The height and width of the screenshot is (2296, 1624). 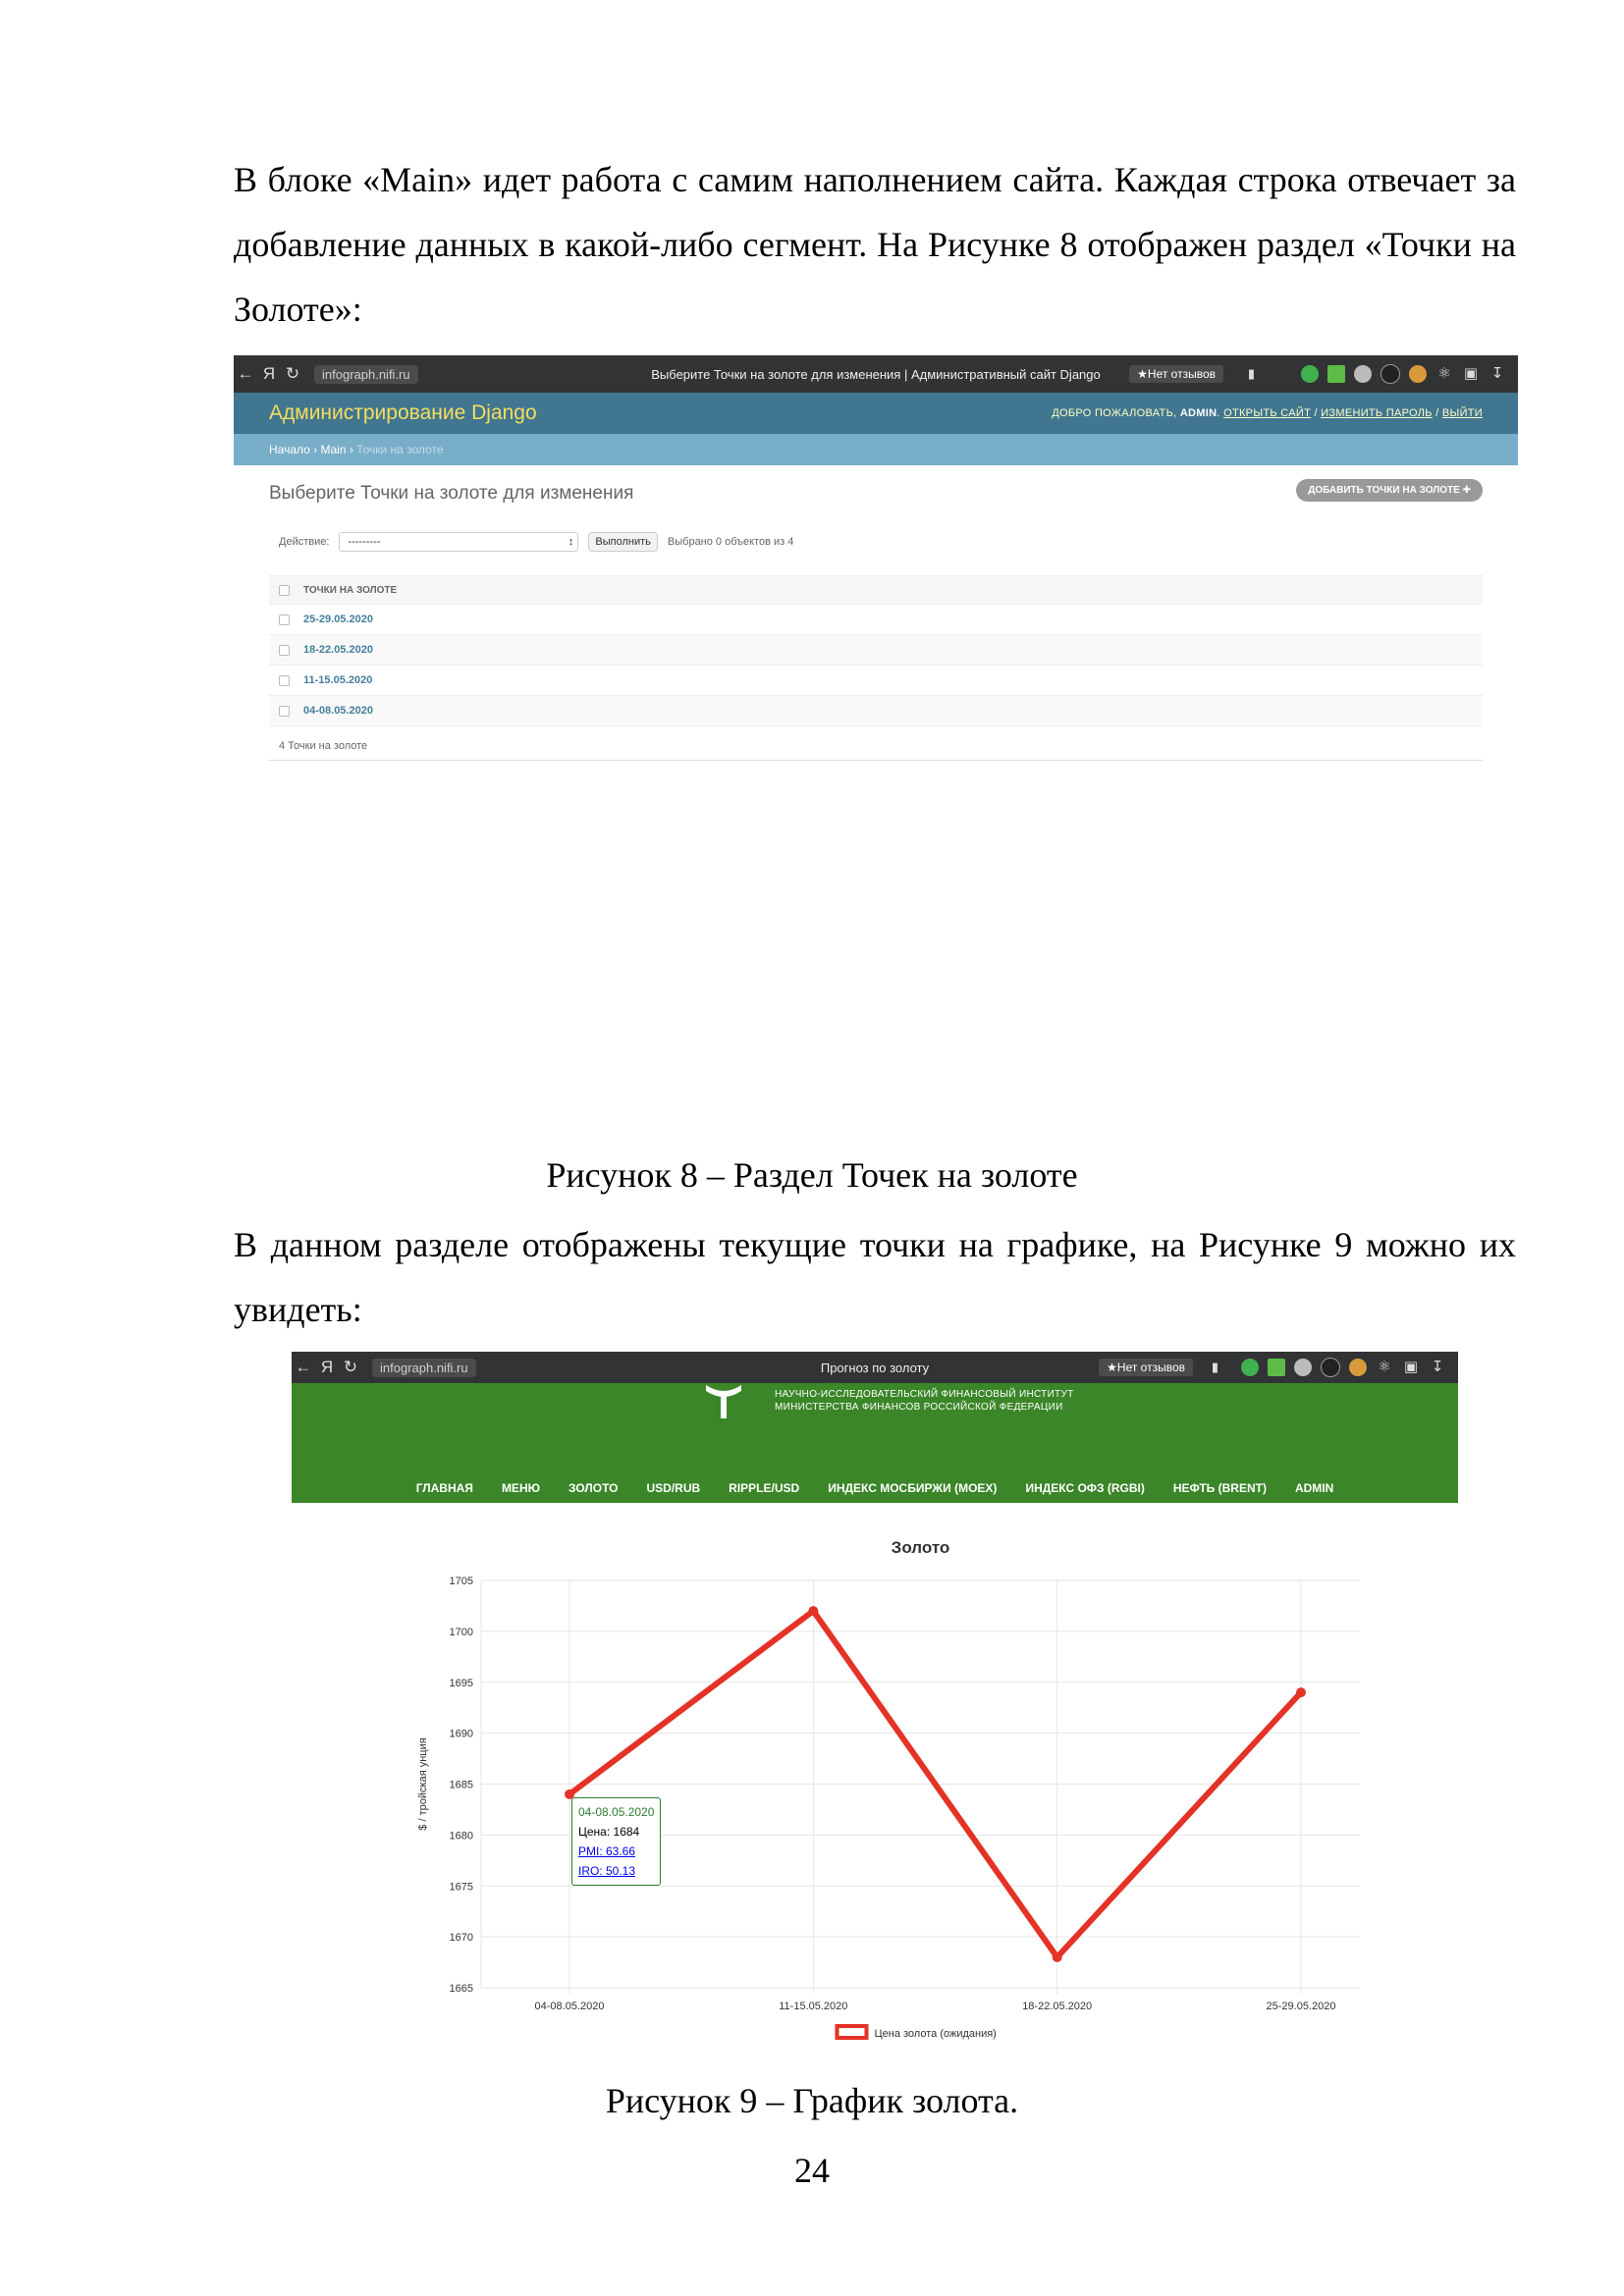 I want to click on selected-counter: Выбрано 0 объектов из 4, so click(x=730, y=542).